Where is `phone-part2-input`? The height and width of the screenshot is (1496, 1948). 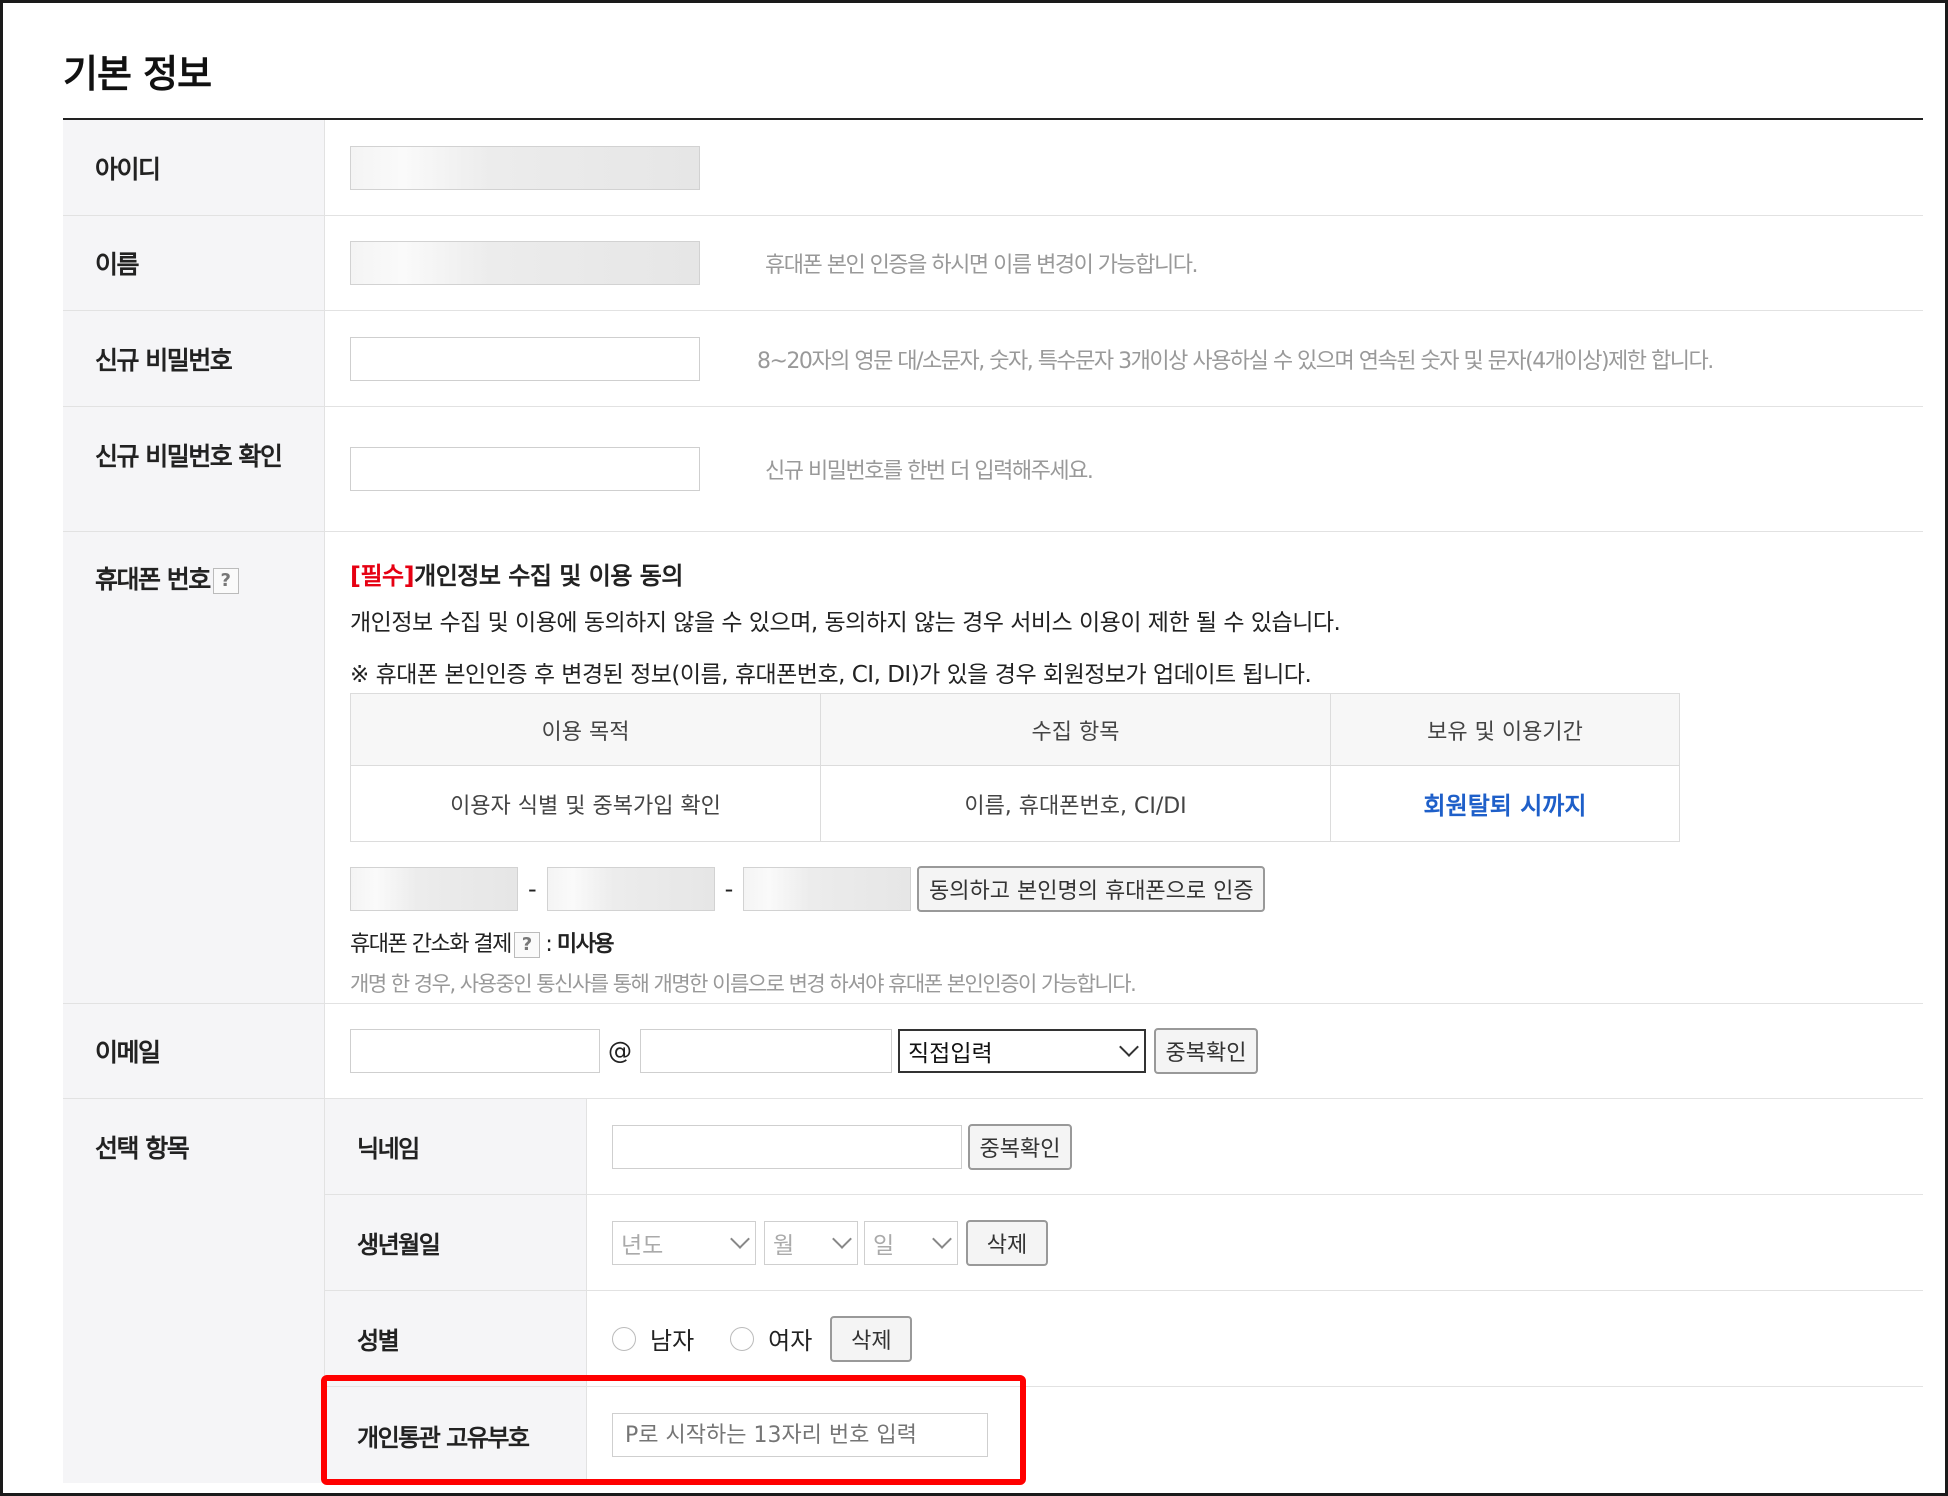 phone-part2-input is located at coordinates (630, 889).